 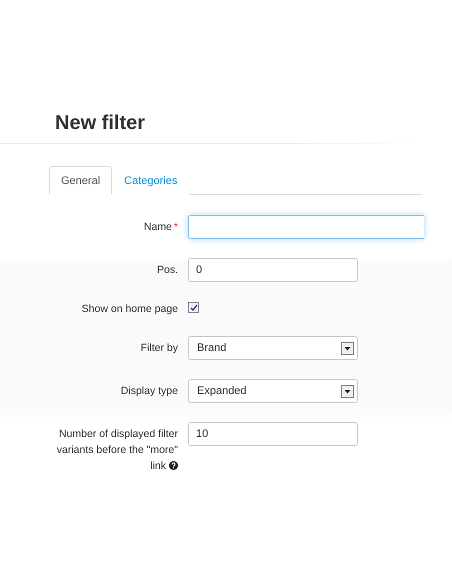 I want to click on help-icon, so click(x=173, y=465).